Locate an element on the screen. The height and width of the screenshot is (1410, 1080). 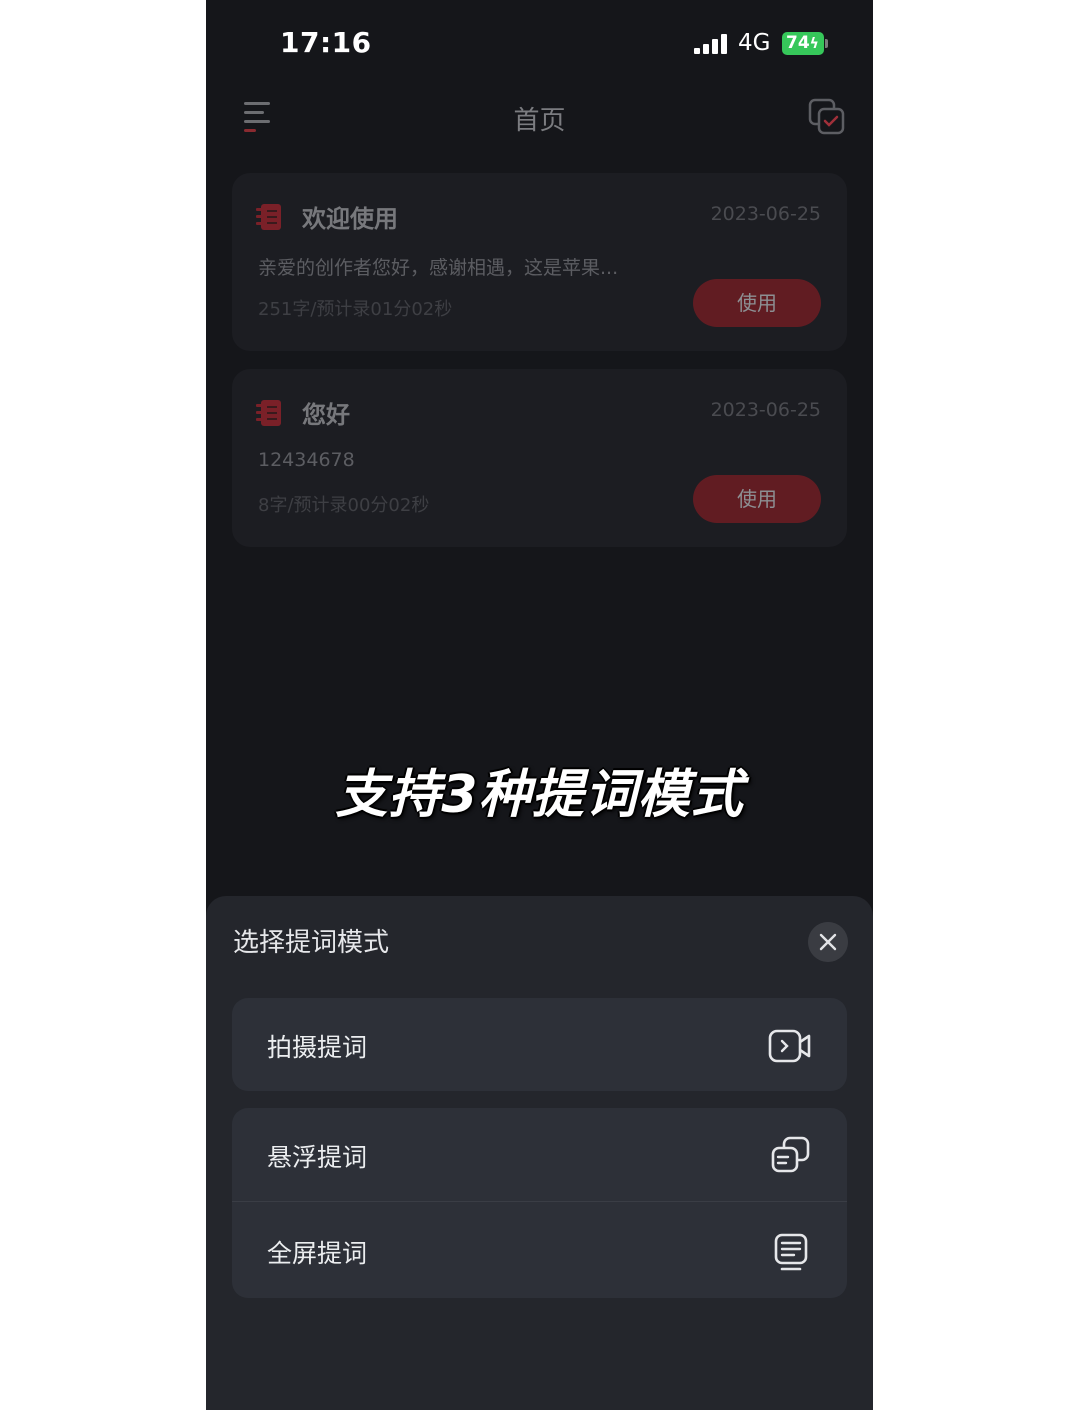
script-title: 您好 is located at coordinates (326, 415).